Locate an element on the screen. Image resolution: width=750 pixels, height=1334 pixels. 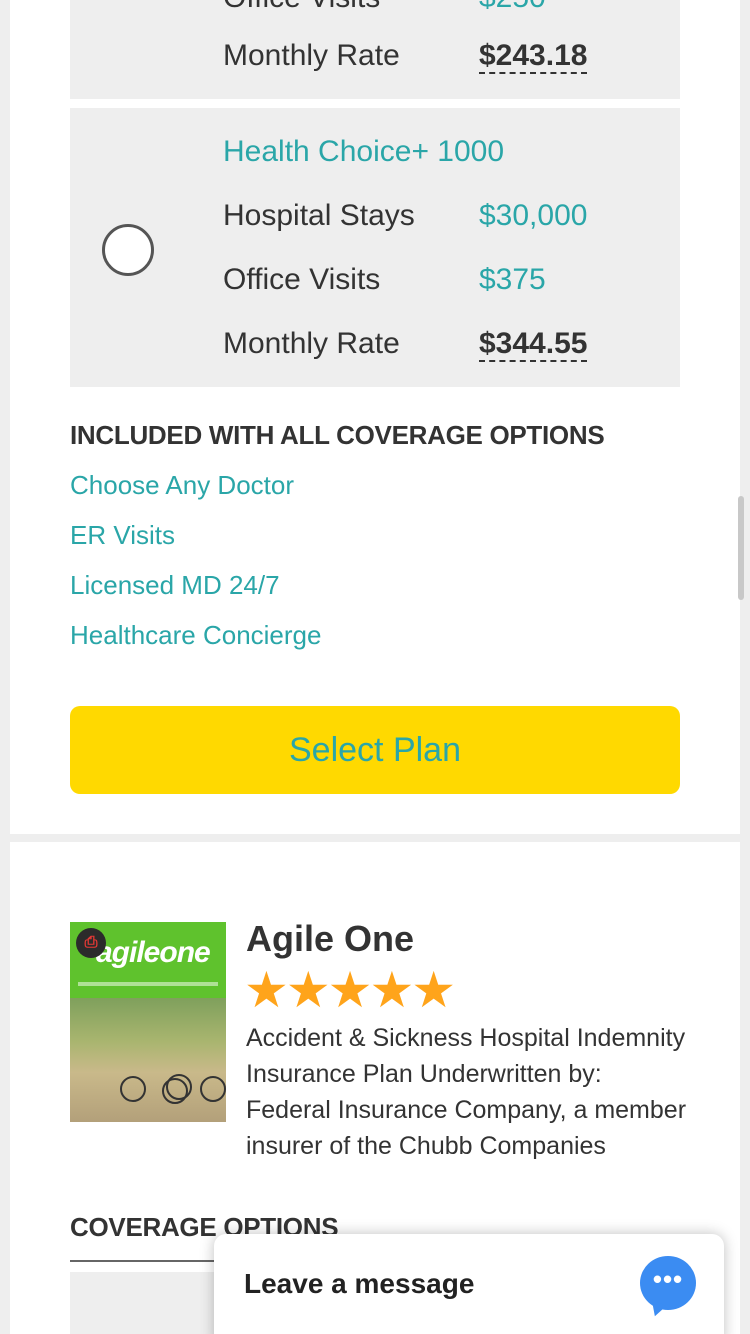
hospital-stays-value: $30,000 is located at coordinates (533, 215).